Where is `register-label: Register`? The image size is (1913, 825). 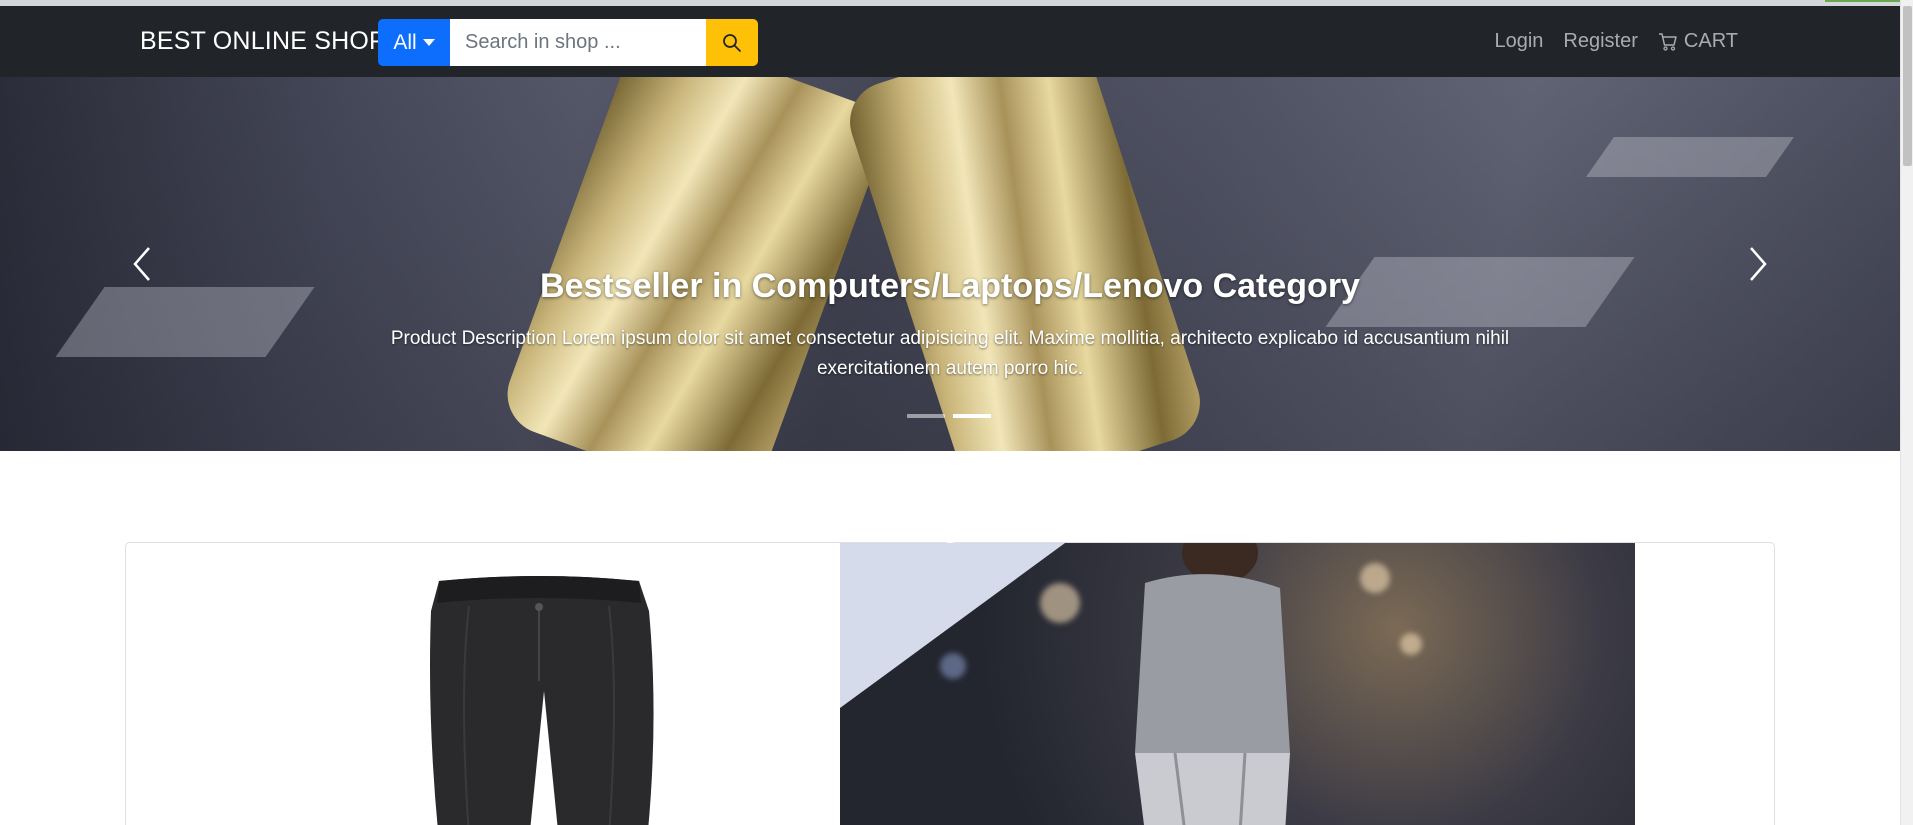
register-label: Register is located at coordinates (1600, 41).